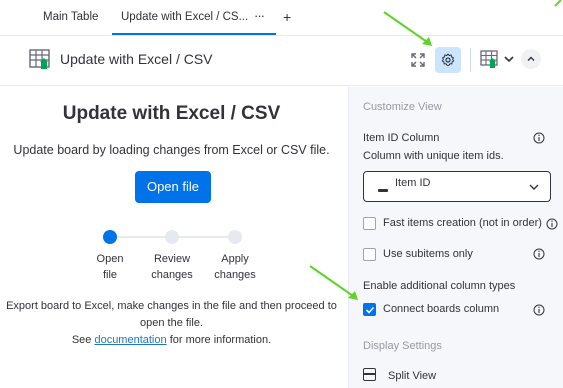  Describe the element at coordinates (490, 59) in the screenshot. I see `export-sheet-icon` at that location.